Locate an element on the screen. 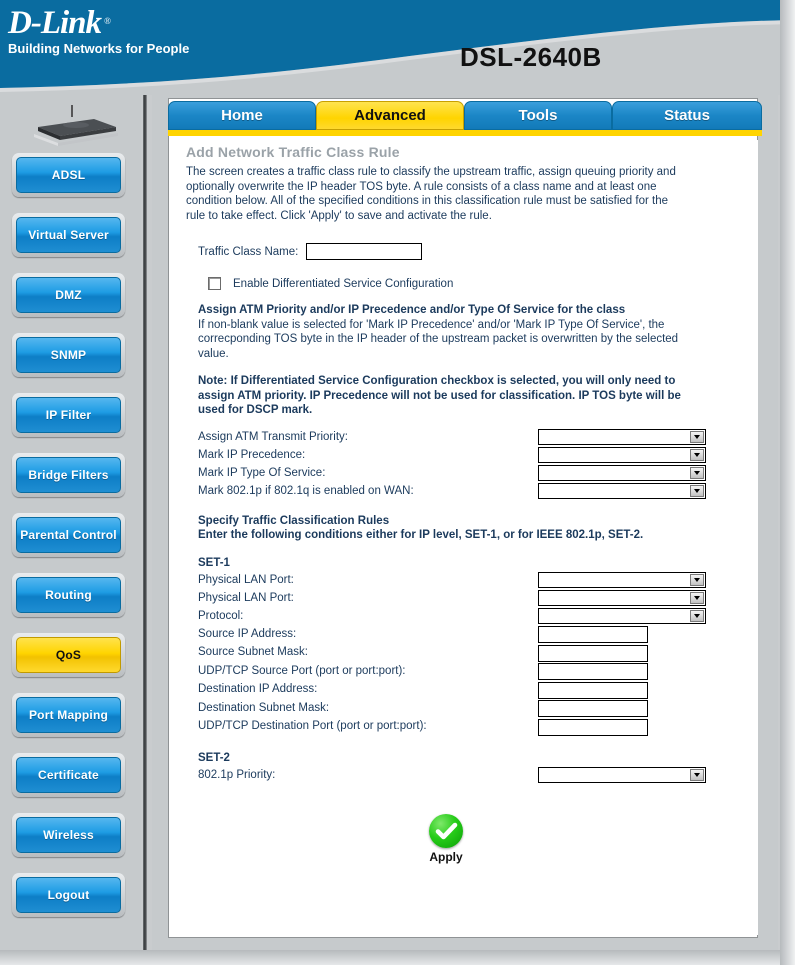 The width and height of the screenshot is (795, 965). udp-tcp-source-port-input is located at coordinates (593, 671).